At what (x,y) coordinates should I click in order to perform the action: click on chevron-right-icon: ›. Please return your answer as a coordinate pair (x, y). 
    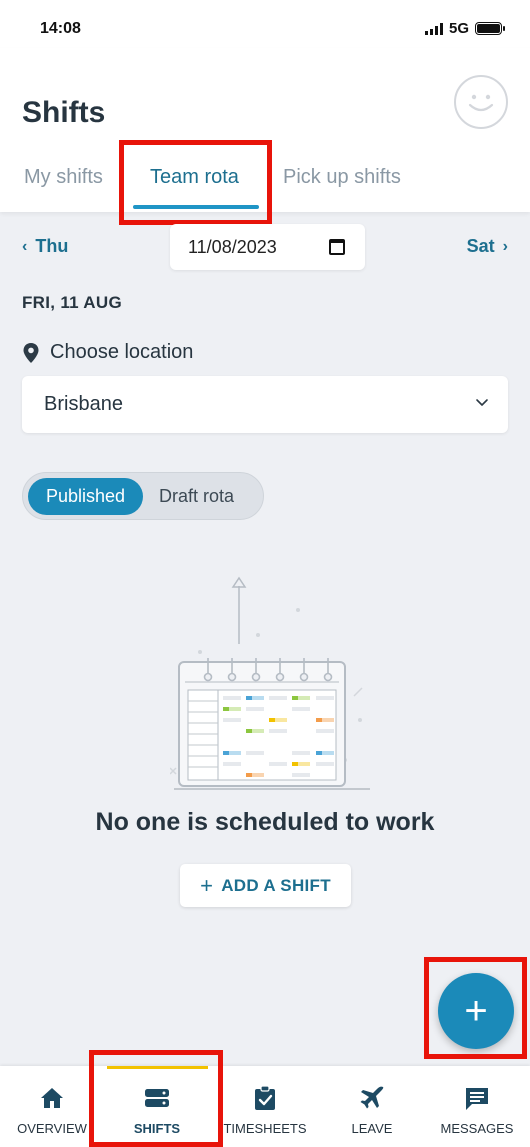
    Looking at the image, I should click on (505, 246).